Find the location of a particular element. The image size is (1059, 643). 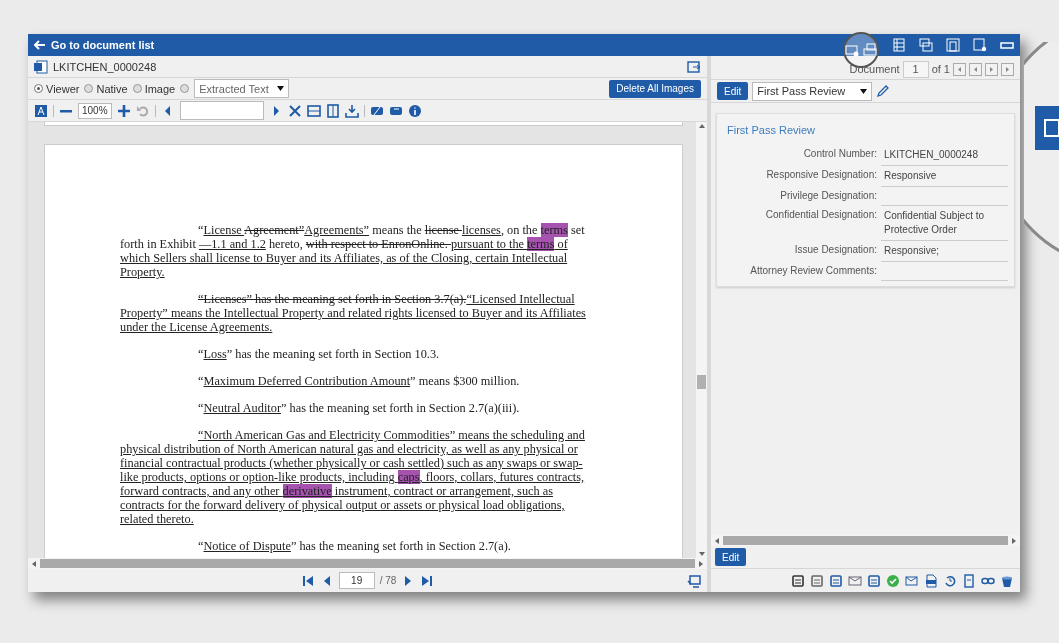

document-paragraph: “License Agreement”Agreements” means the license licenses, on the terms set forth in Exhibit —1.1 and 1.2 hereto, with respect to EnronOnline. pursuant to the terms of which Sellers shall license to Buyer and its Affiliates, as of the Closing, certain Intellectual Property. is located at coordinates (353, 251).